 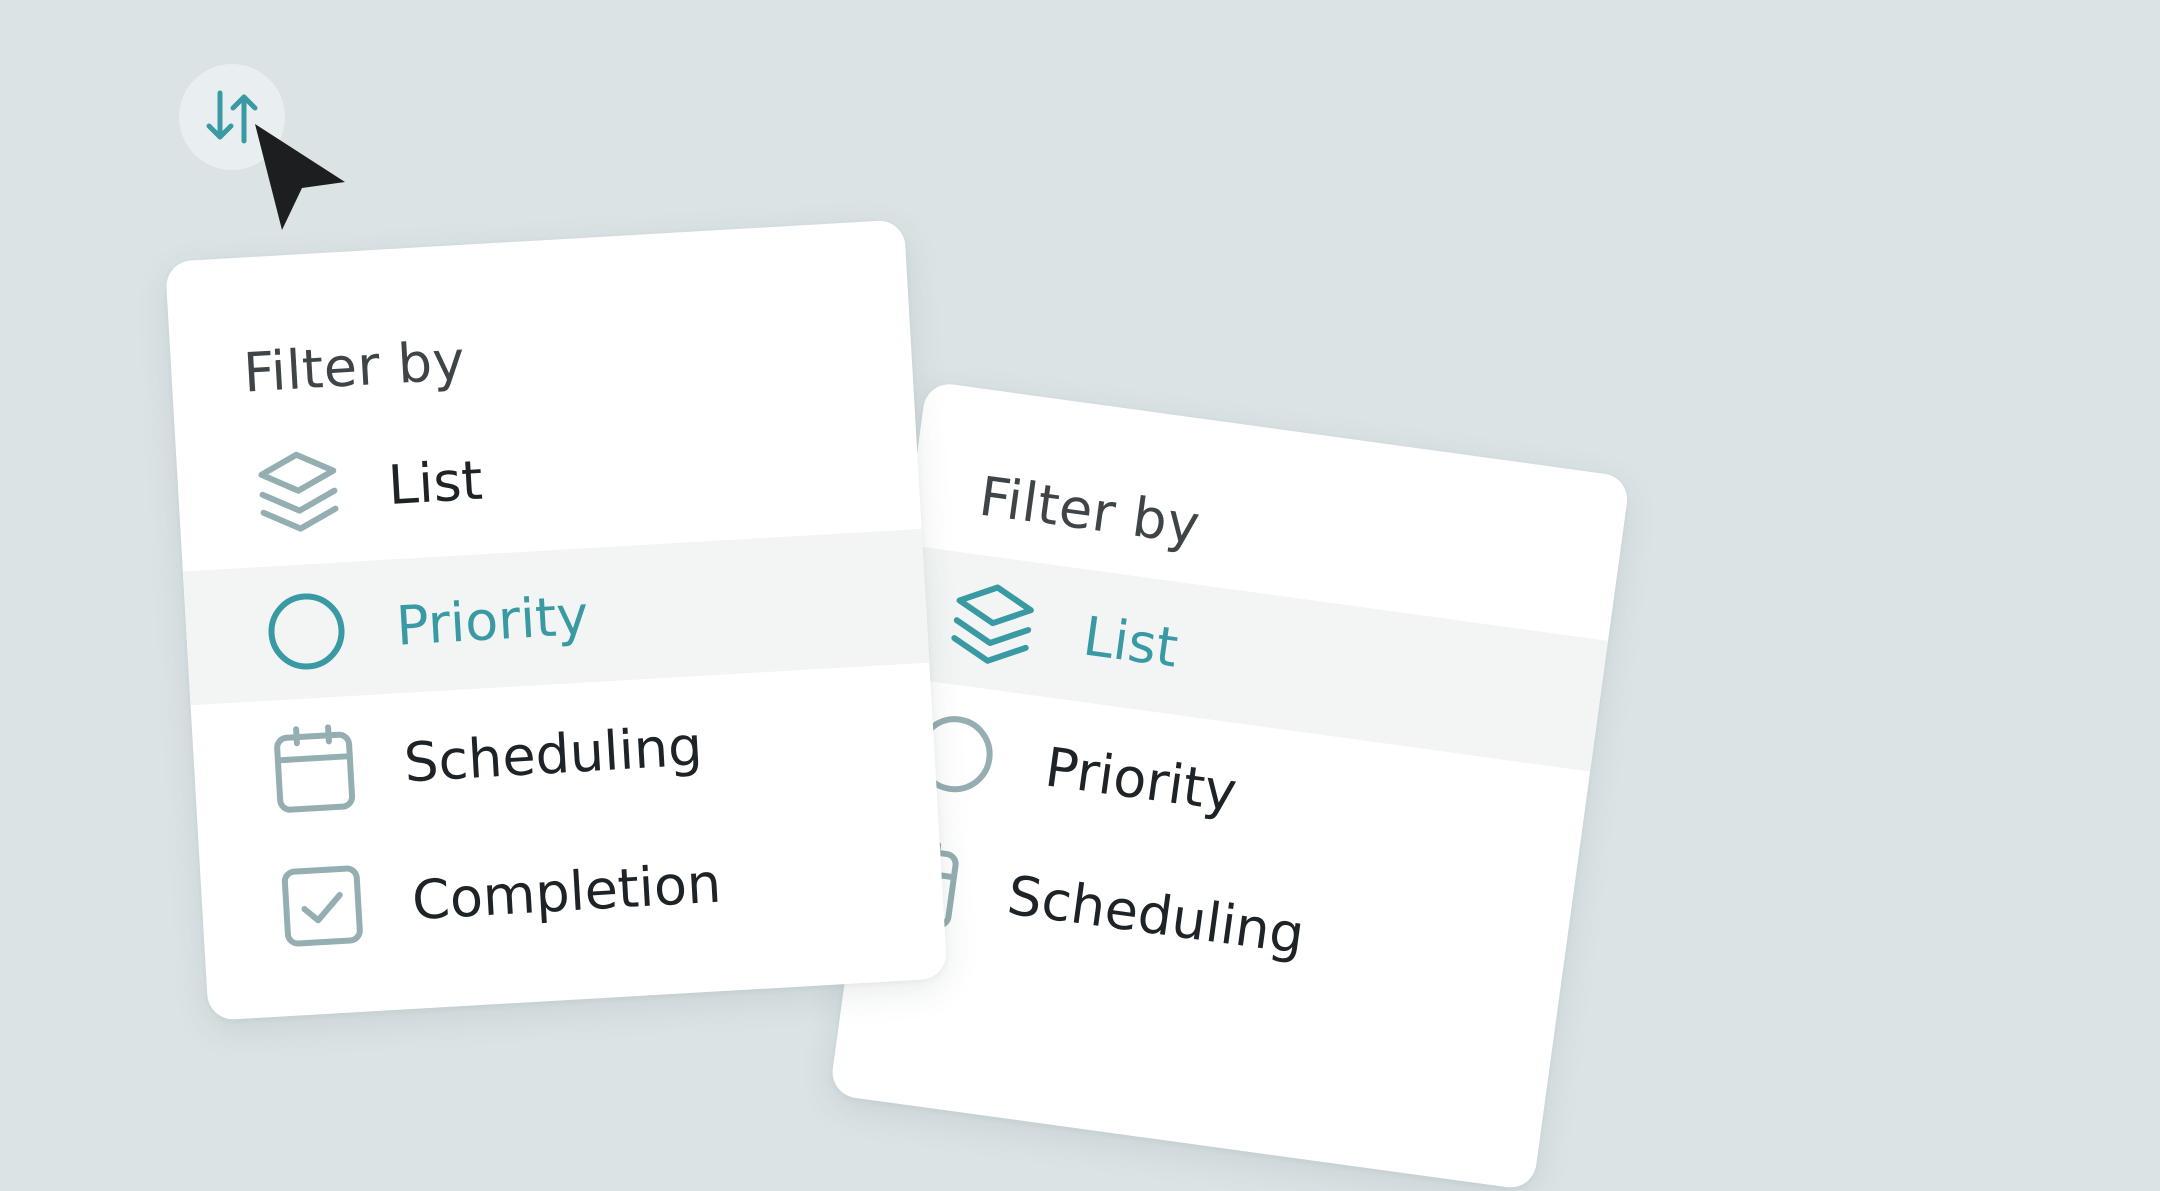 What do you see at coordinates (306, 631) in the screenshot?
I see `circle-icon` at bounding box center [306, 631].